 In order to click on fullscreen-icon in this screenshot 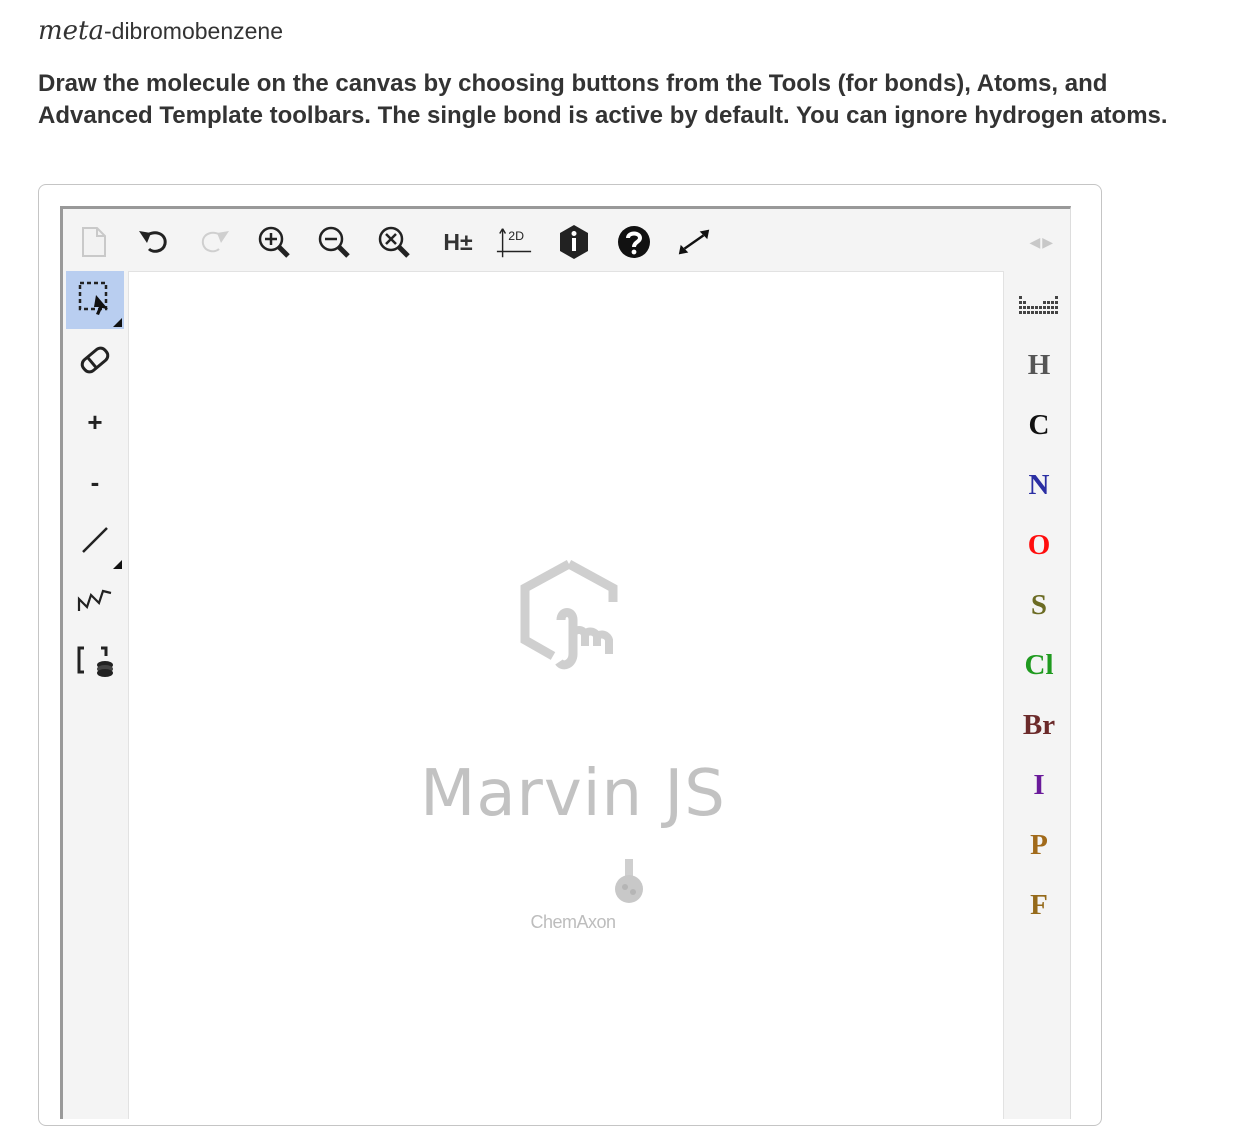, I will do `click(694, 242)`.